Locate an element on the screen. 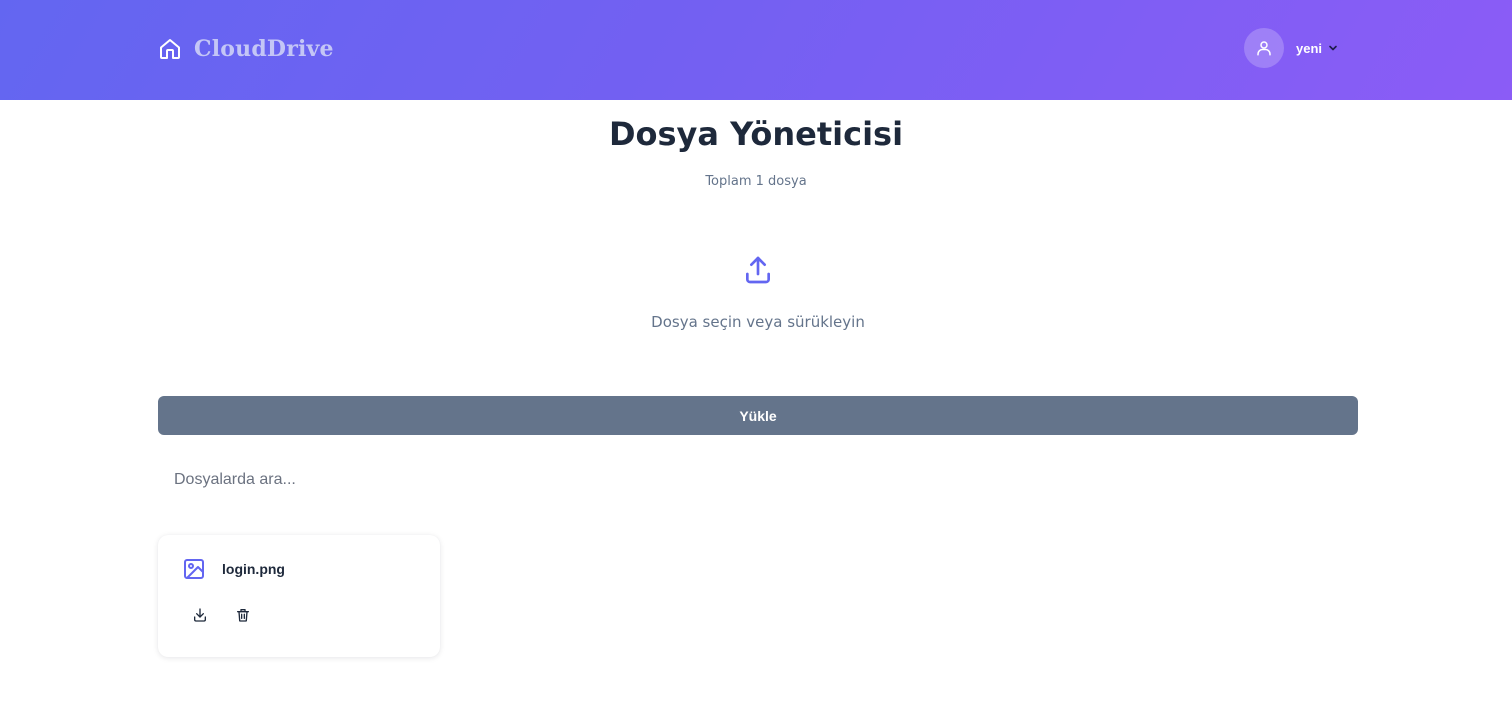 The image size is (1512, 703). image-icon is located at coordinates (194, 569).